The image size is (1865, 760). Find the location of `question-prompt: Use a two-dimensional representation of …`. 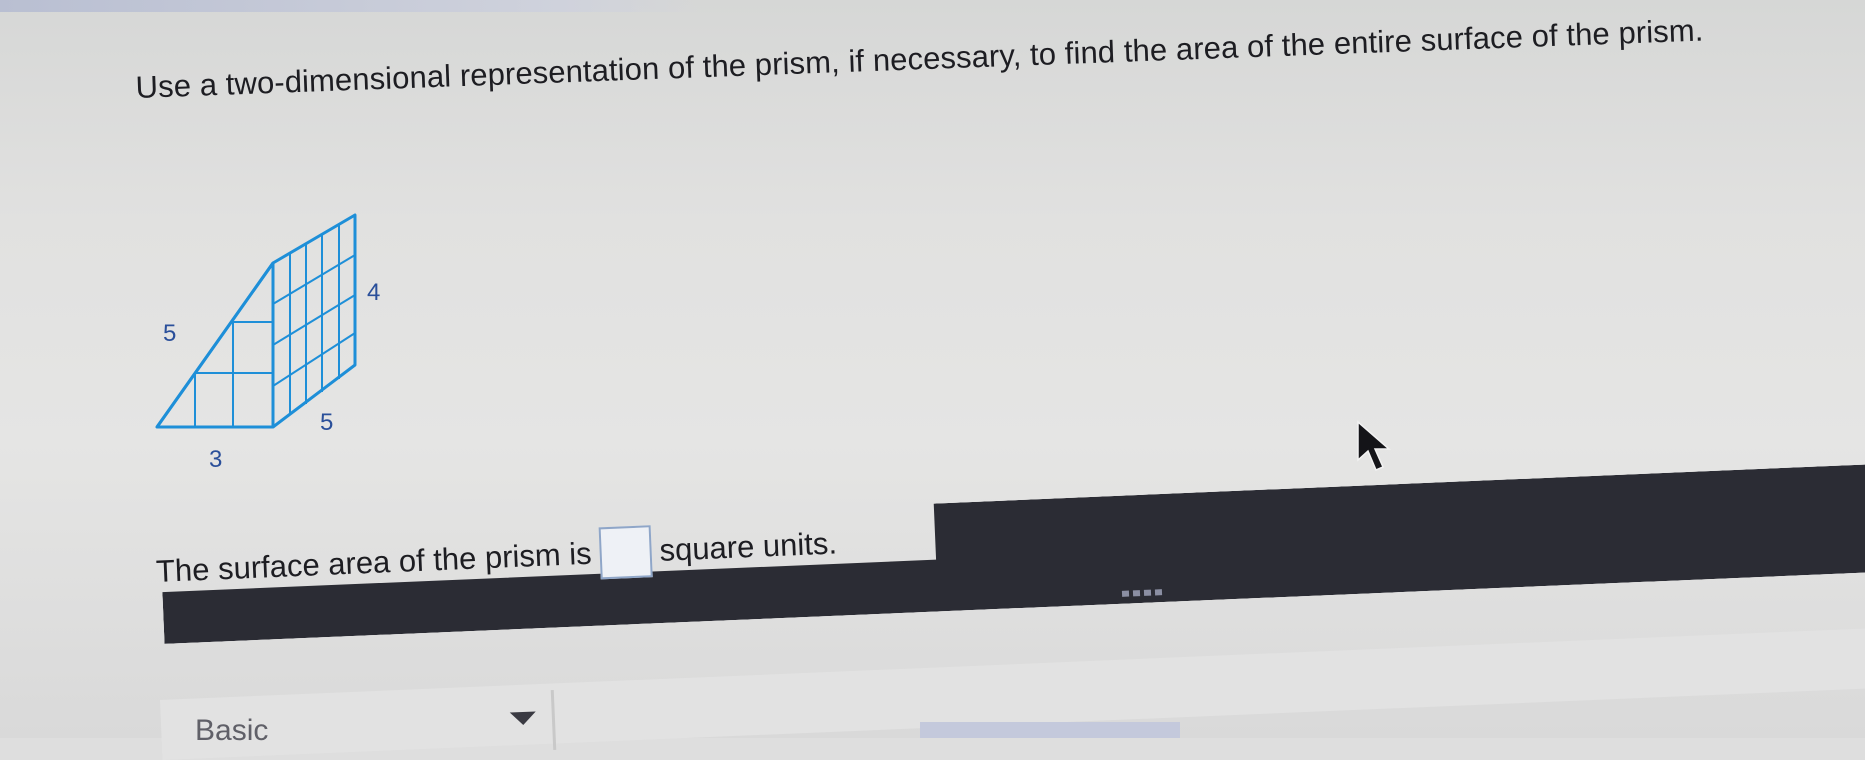

question-prompt: Use a two-dimensional representation of … is located at coordinates (920, 58).